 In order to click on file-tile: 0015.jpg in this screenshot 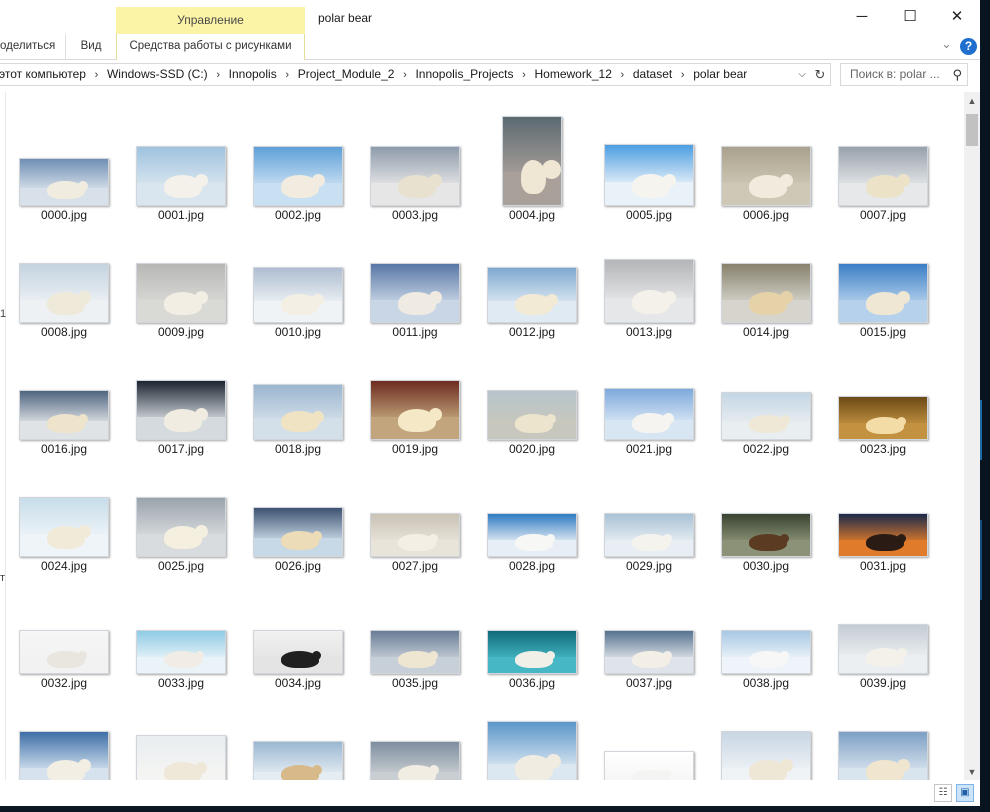, I will do `click(883, 279)`.